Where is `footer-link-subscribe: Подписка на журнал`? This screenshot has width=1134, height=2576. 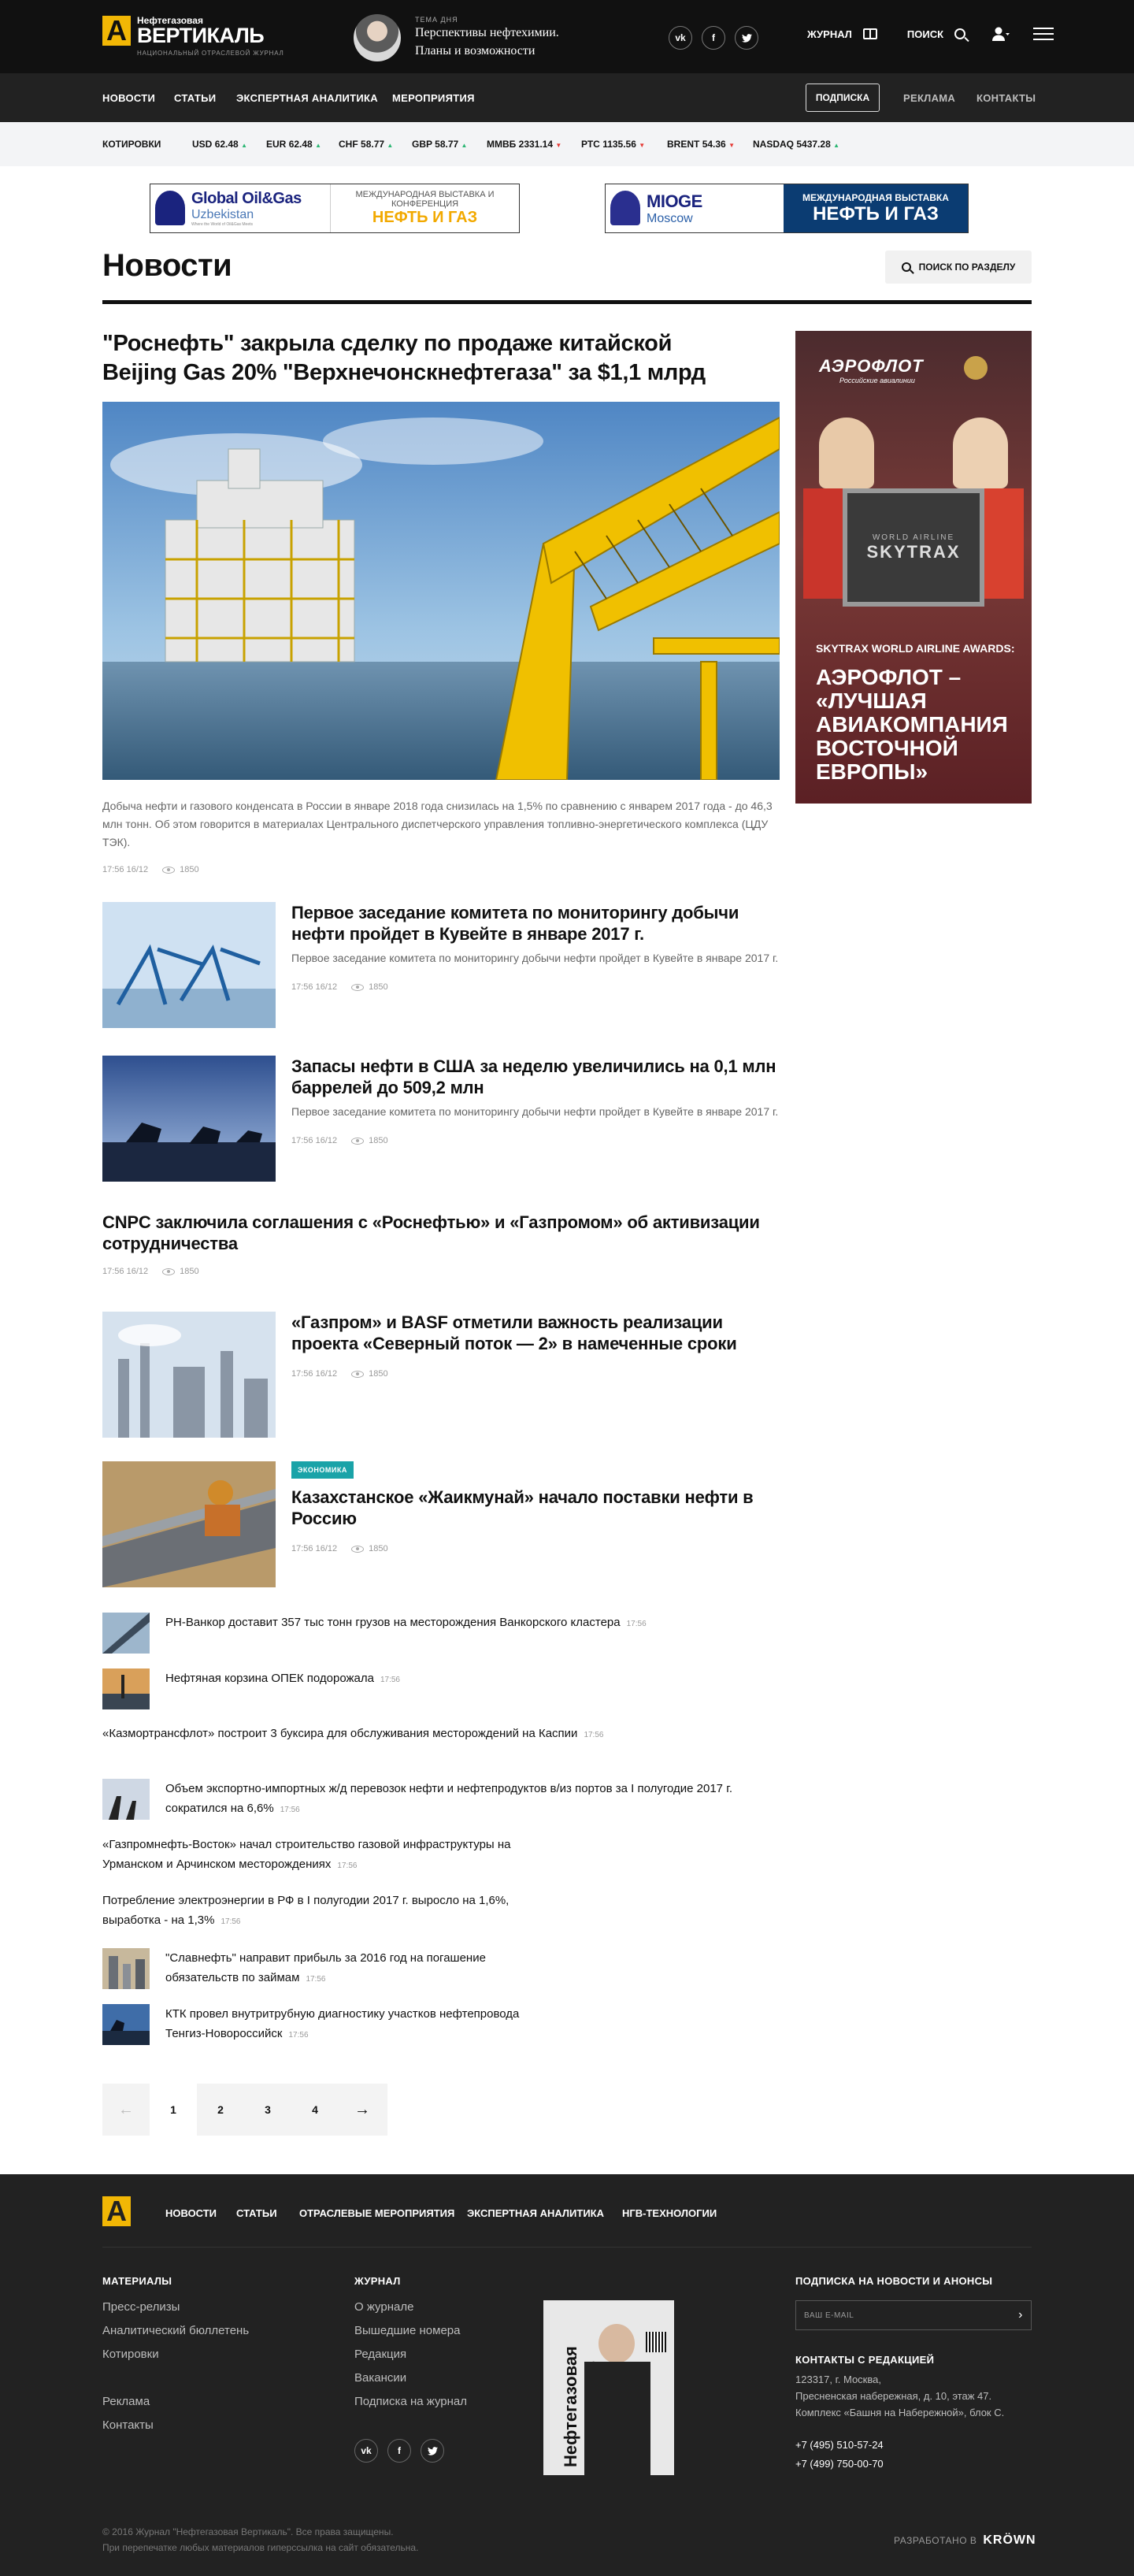 footer-link-subscribe: Подписка на журнал is located at coordinates (410, 2401).